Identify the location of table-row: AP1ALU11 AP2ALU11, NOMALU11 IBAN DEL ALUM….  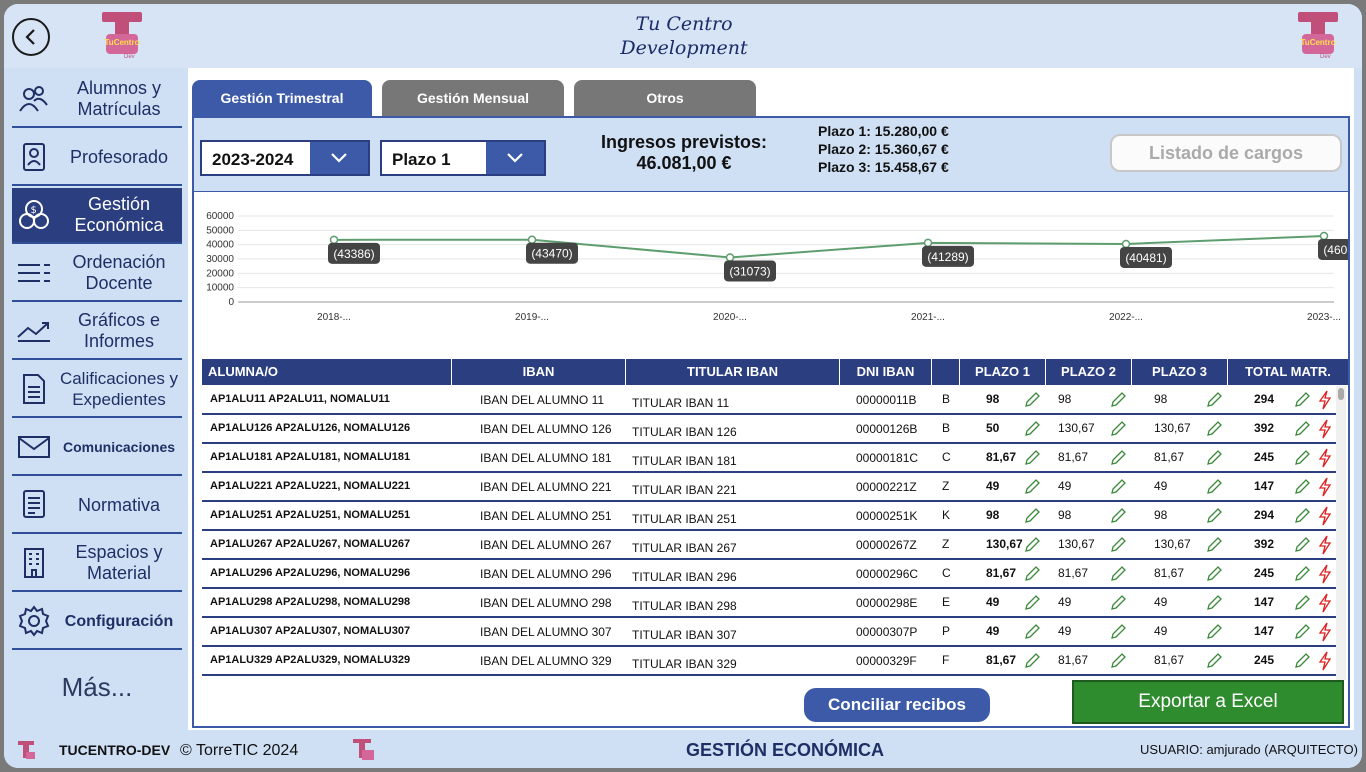
(769, 400).